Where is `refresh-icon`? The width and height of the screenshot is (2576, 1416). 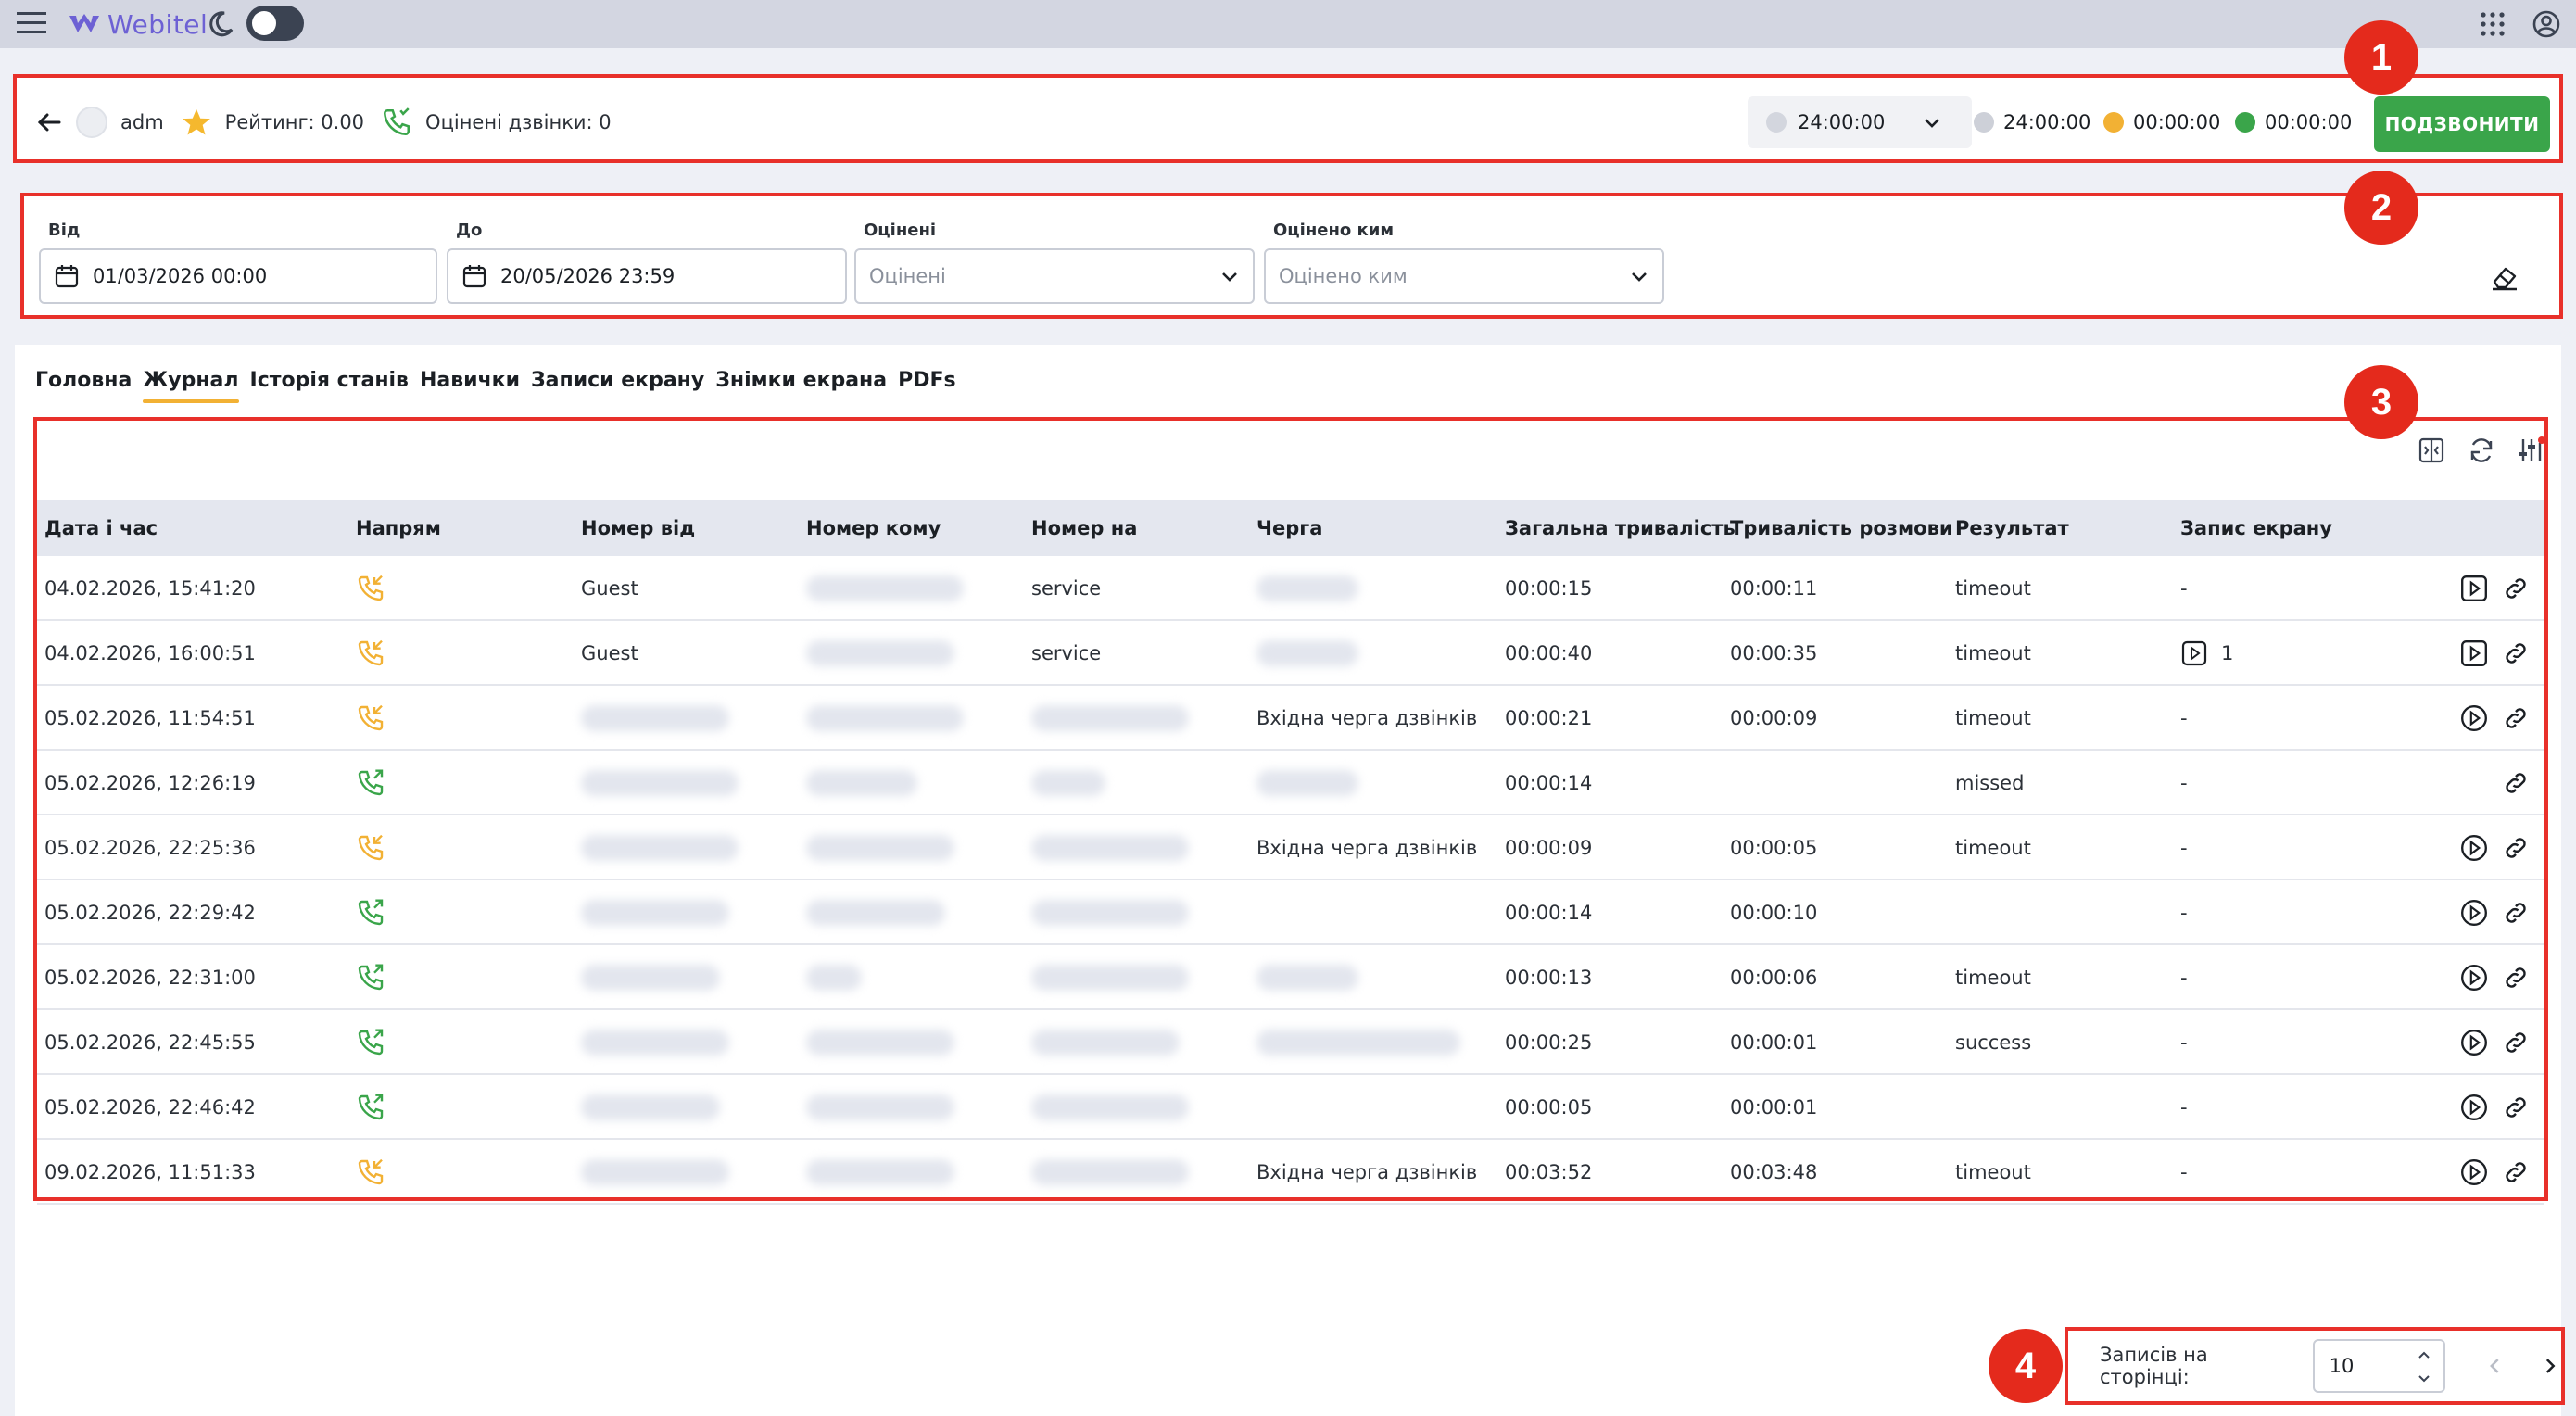 refresh-icon is located at coordinates (2482, 450).